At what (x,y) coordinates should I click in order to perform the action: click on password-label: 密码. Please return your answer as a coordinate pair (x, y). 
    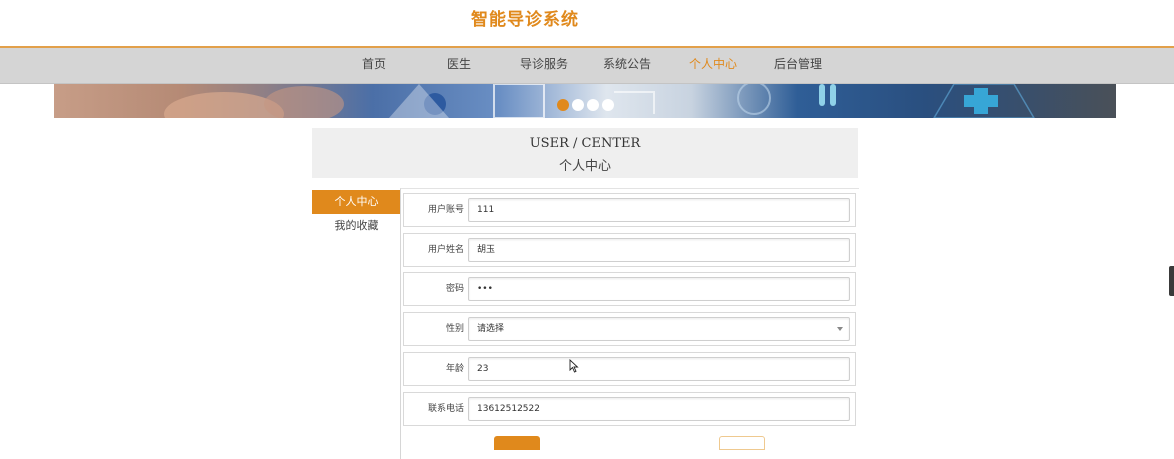
    Looking at the image, I should click on (454, 289).